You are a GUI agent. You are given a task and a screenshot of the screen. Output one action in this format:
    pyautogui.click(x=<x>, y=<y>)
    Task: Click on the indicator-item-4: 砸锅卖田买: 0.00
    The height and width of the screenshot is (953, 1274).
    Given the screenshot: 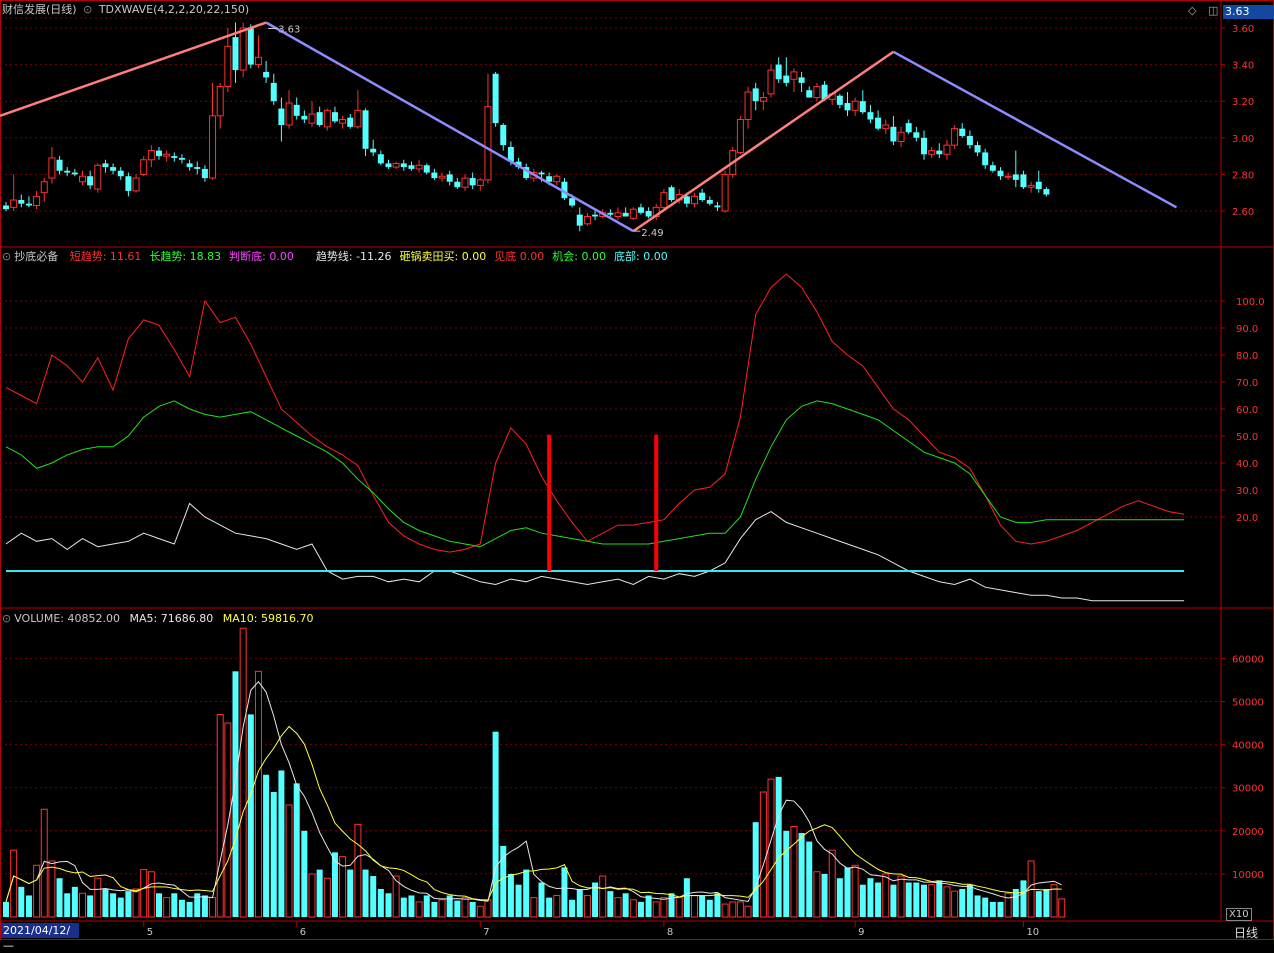 What is the action you would take?
    pyautogui.click(x=443, y=256)
    